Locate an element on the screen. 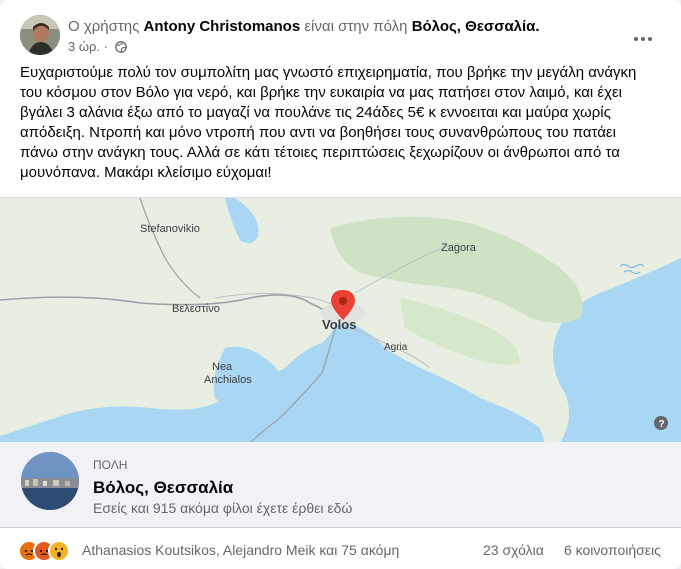  map-label-volos: Volos is located at coordinates (339, 324).